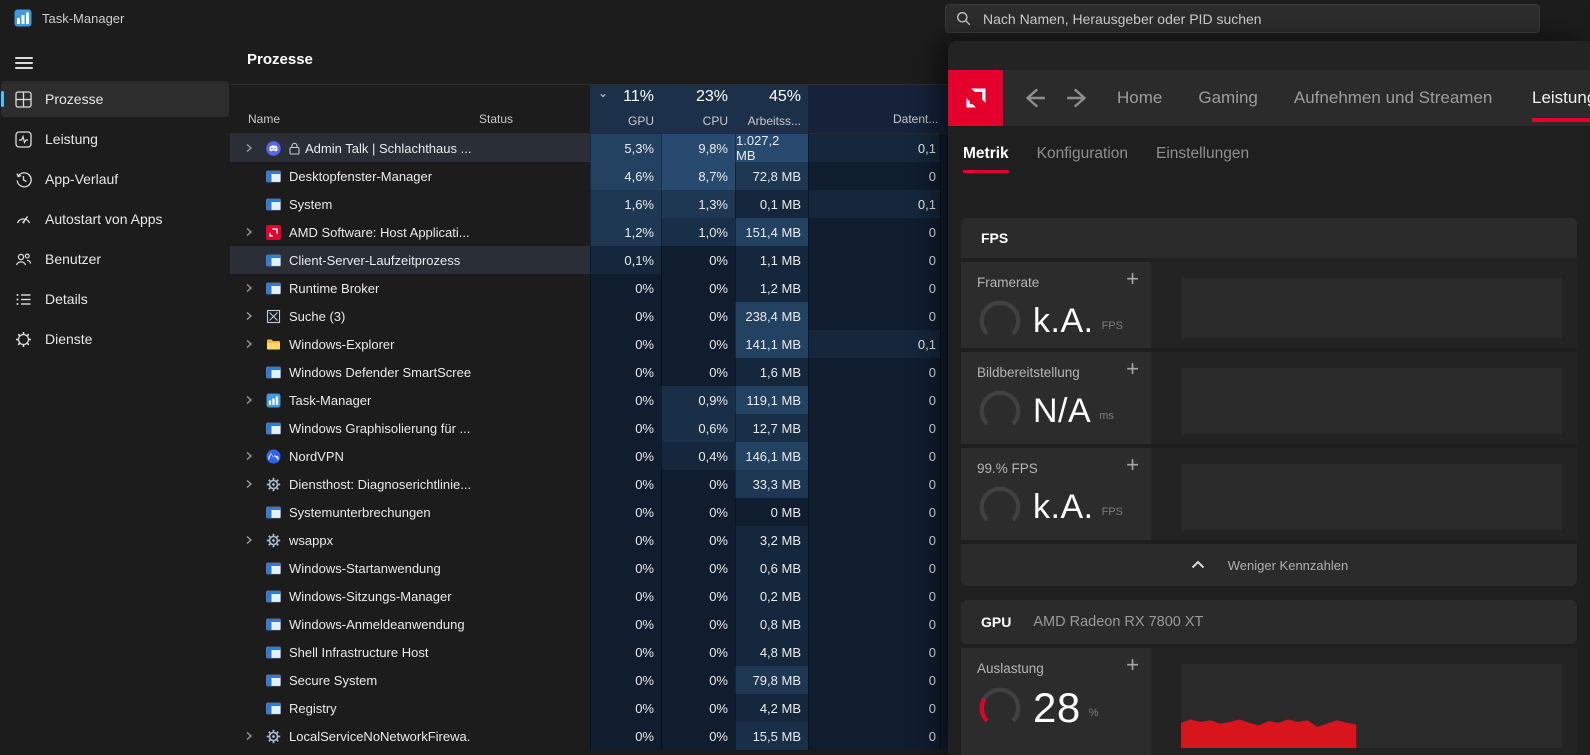 This screenshot has height=755, width=1590. Describe the element at coordinates (350, 288) in the screenshot. I see `process-name-cell: Runtime Broker` at that location.